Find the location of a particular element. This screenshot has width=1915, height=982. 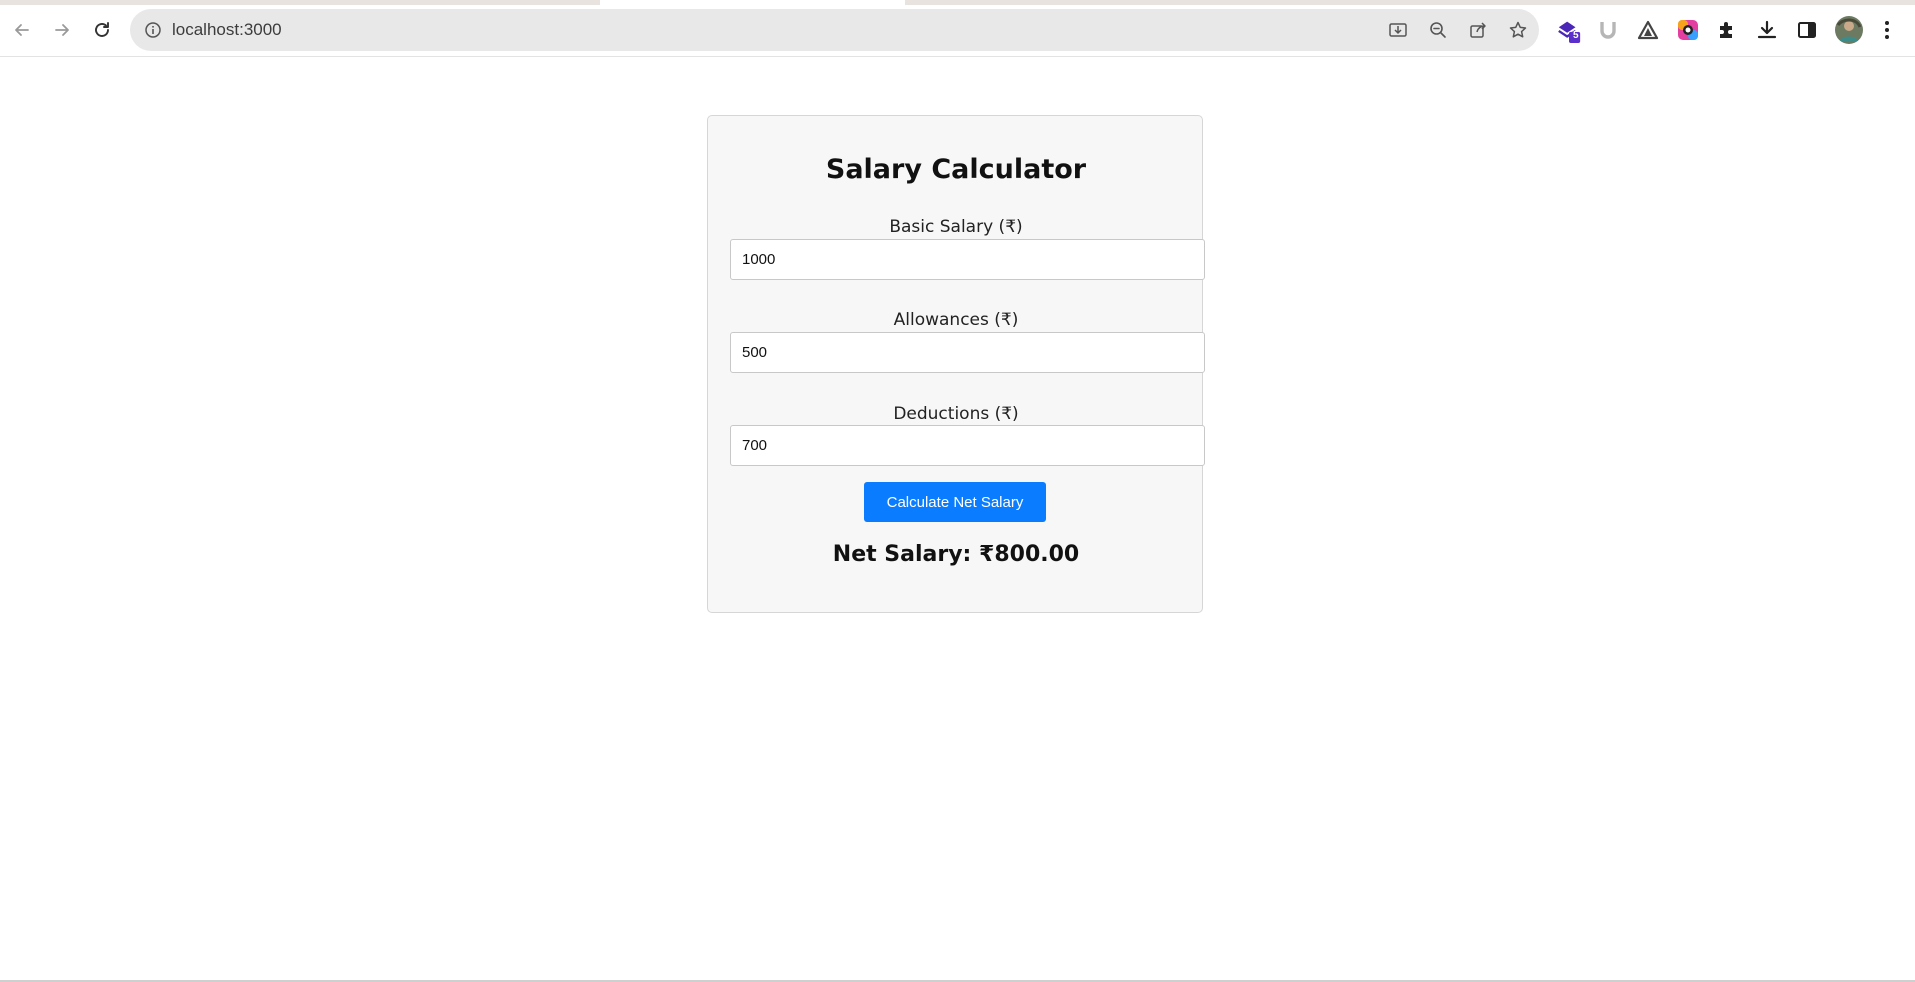

forward-arrow-icon is located at coordinates (62, 30).